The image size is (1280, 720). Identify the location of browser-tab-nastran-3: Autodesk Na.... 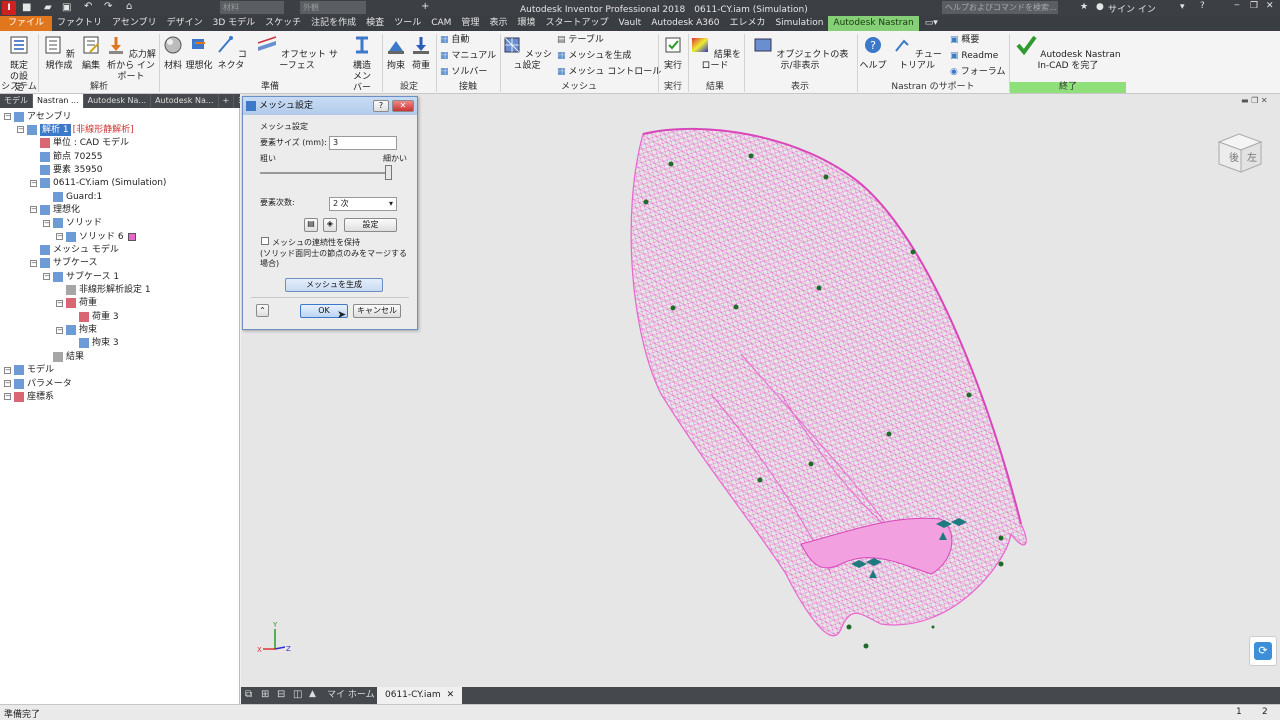
(185, 101).